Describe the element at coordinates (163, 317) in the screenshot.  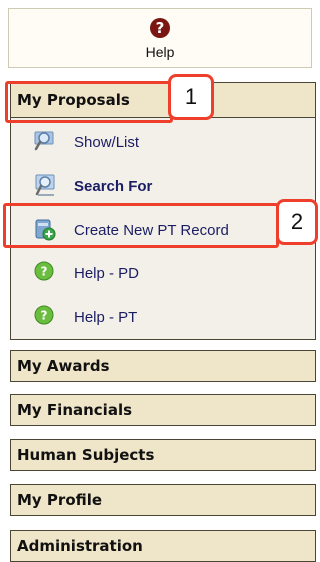
I see `menu-item-help-pt: ? Help - PT` at that location.